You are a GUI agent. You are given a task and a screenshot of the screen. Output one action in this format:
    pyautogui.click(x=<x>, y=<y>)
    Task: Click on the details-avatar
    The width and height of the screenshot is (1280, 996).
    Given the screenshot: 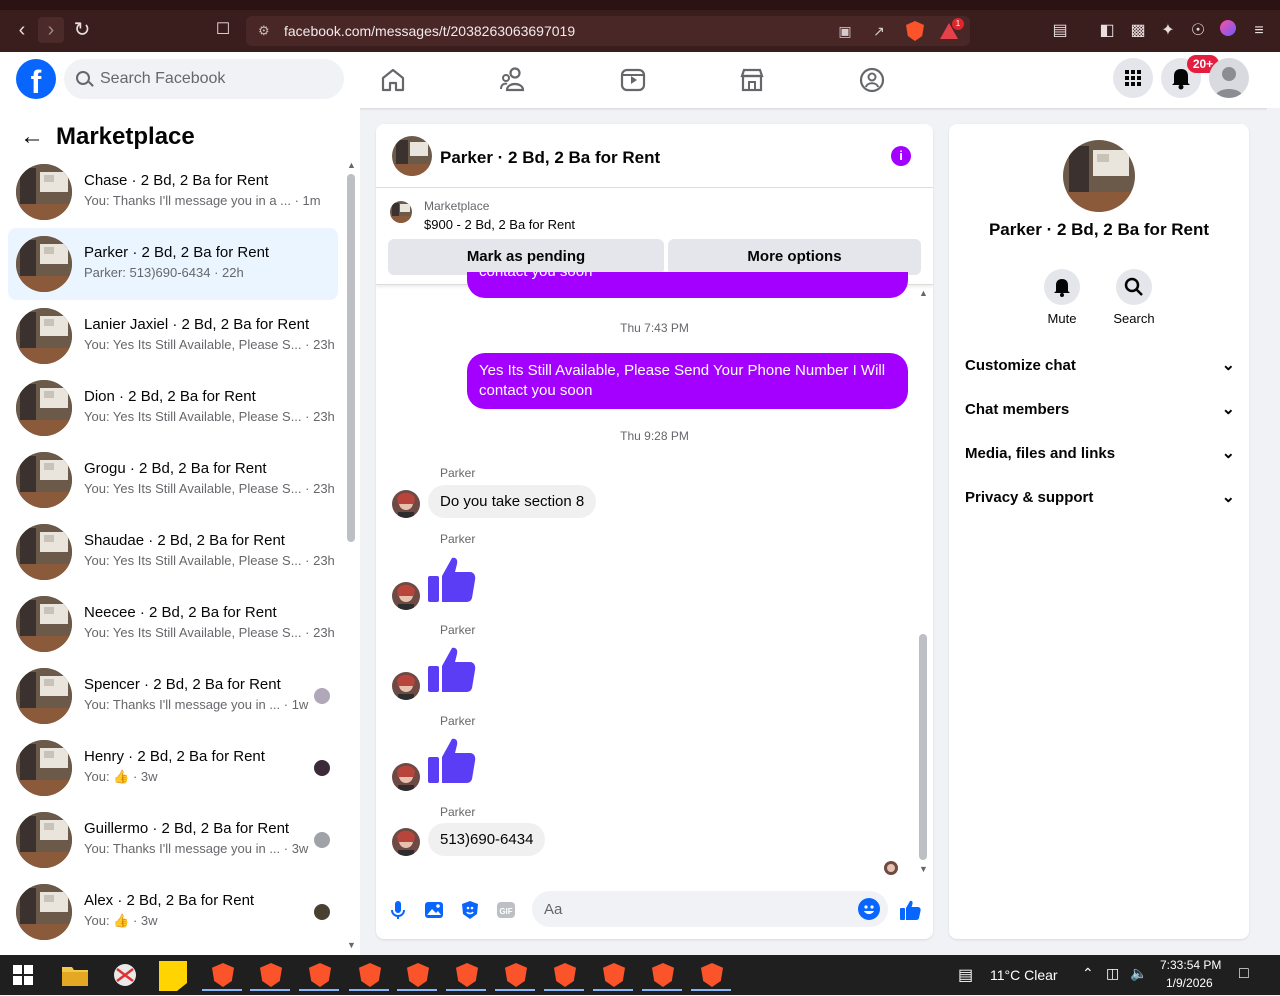 What is the action you would take?
    pyautogui.click(x=1099, y=176)
    